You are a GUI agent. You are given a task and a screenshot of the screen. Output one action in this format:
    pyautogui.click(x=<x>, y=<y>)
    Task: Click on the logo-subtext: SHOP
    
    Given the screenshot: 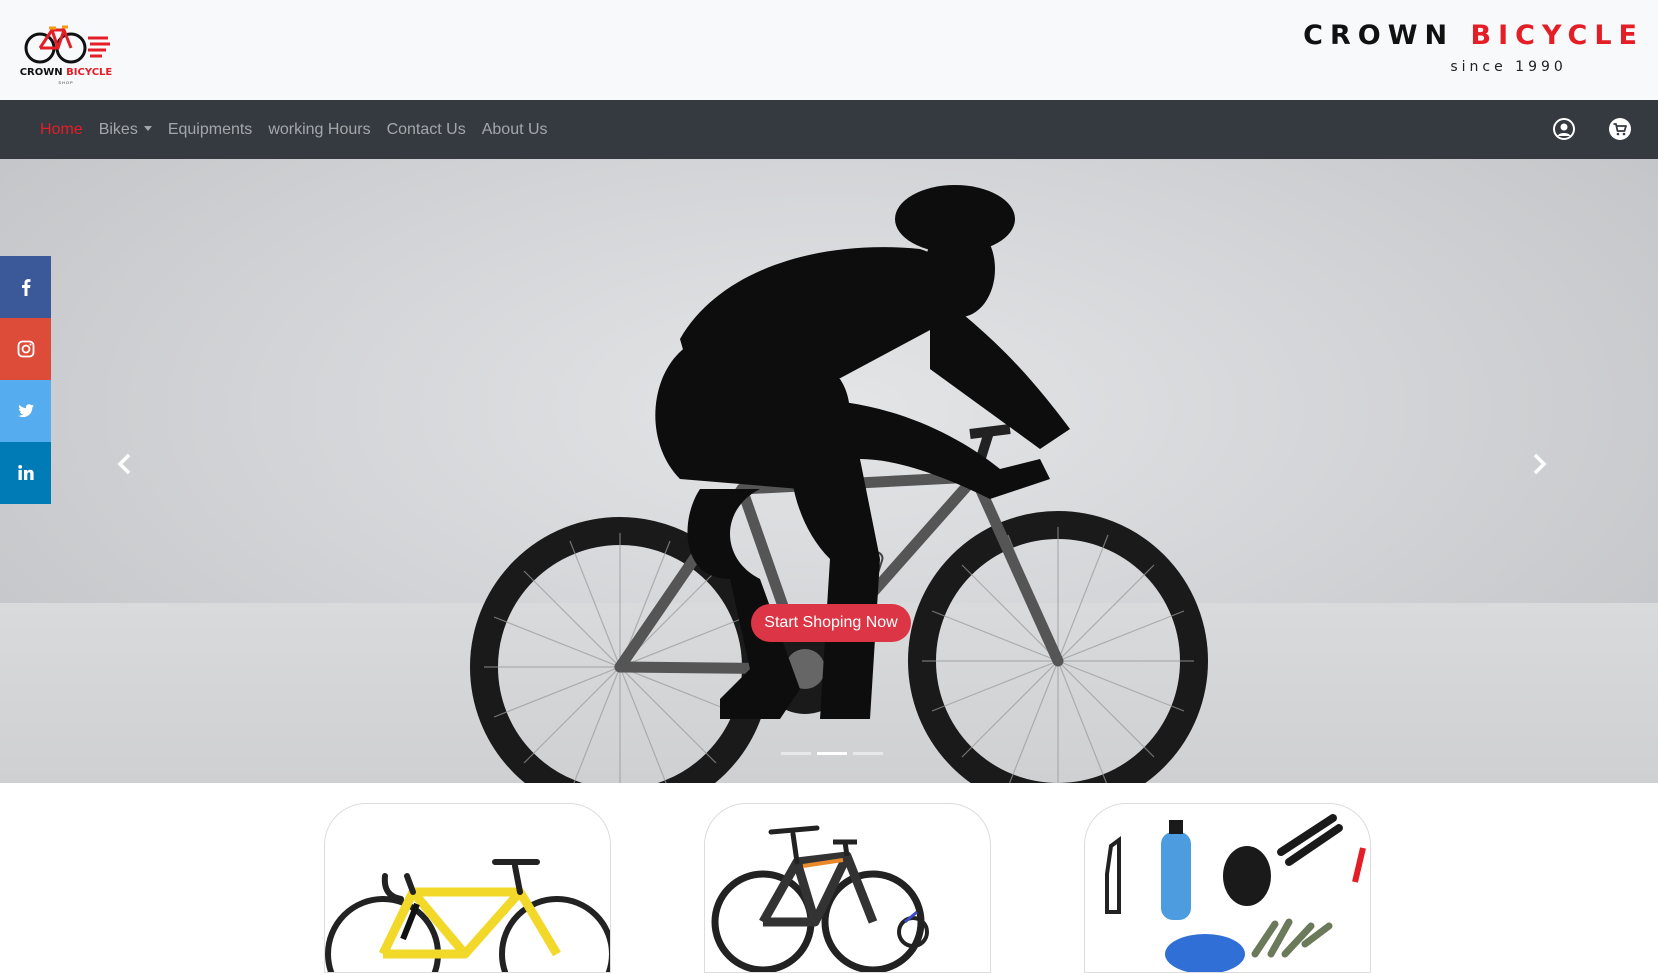 What is the action you would take?
    pyautogui.click(x=66, y=82)
    